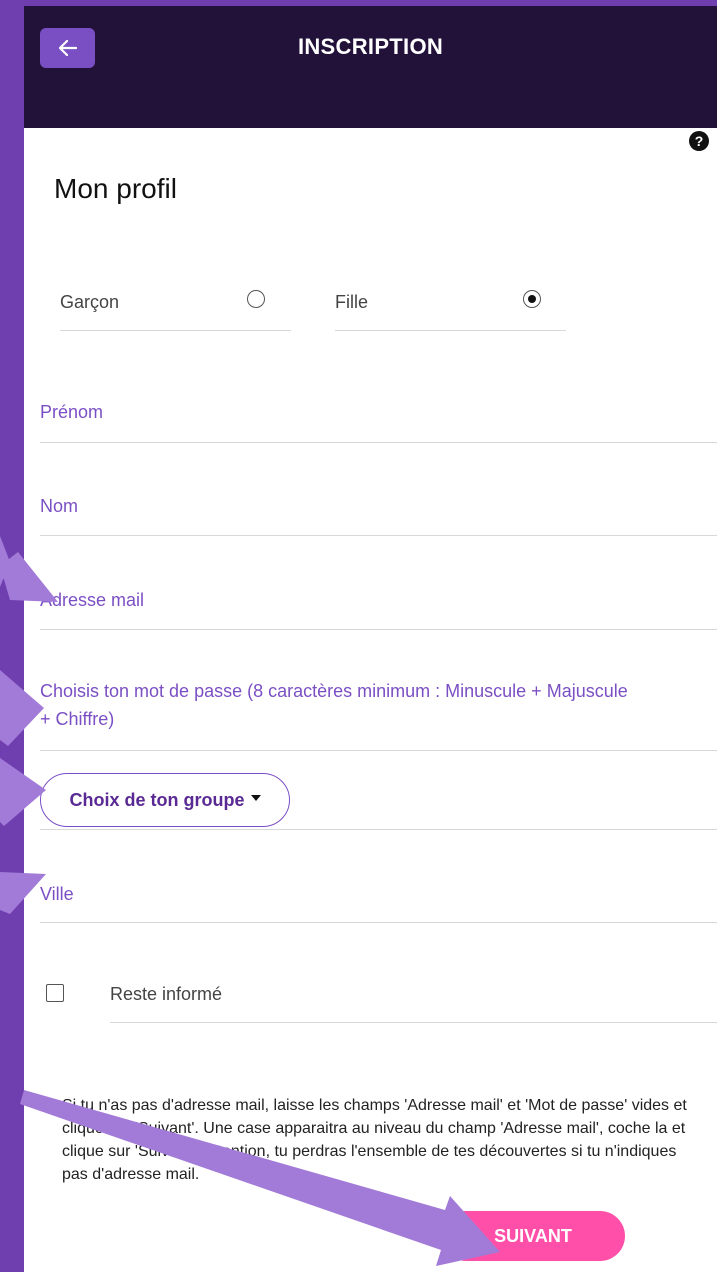 The width and height of the screenshot is (717, 1272). I want to click on radio-boy, so click(256, 299).